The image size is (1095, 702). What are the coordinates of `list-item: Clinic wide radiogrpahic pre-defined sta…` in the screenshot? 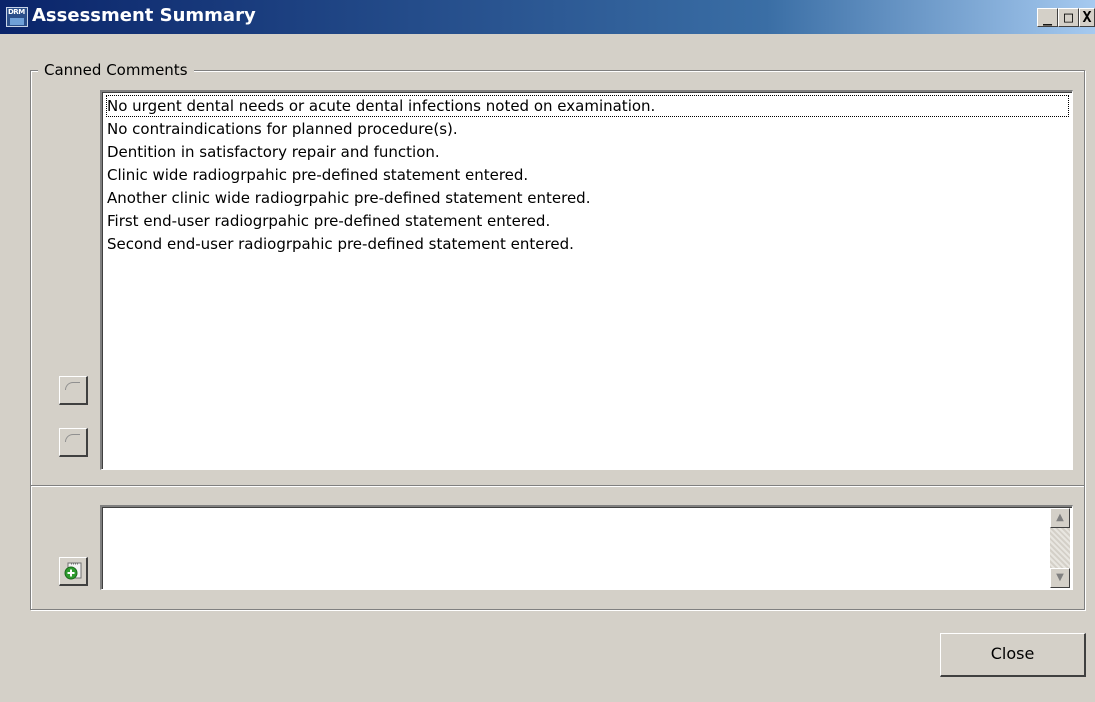 It's located at (317, 175).